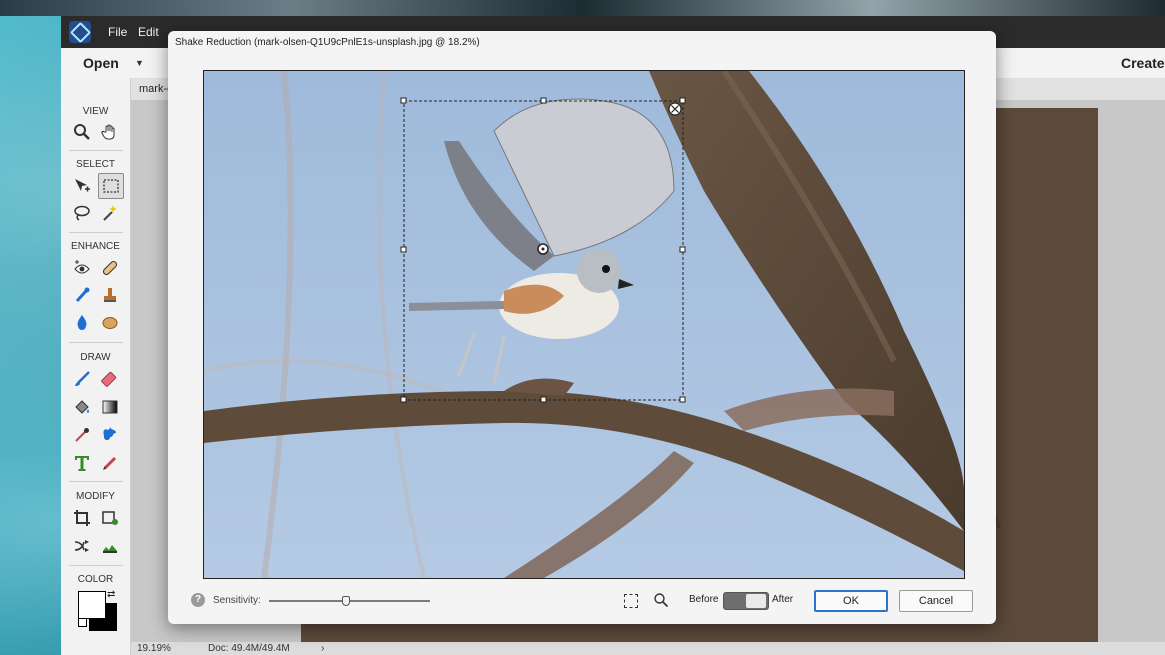 The width and height of the screenshot is (1165, 655). What do you see at coordinates (110, 213) in the screenshot?
I see `magic-wand-icon` at bounding box center [110, 213].